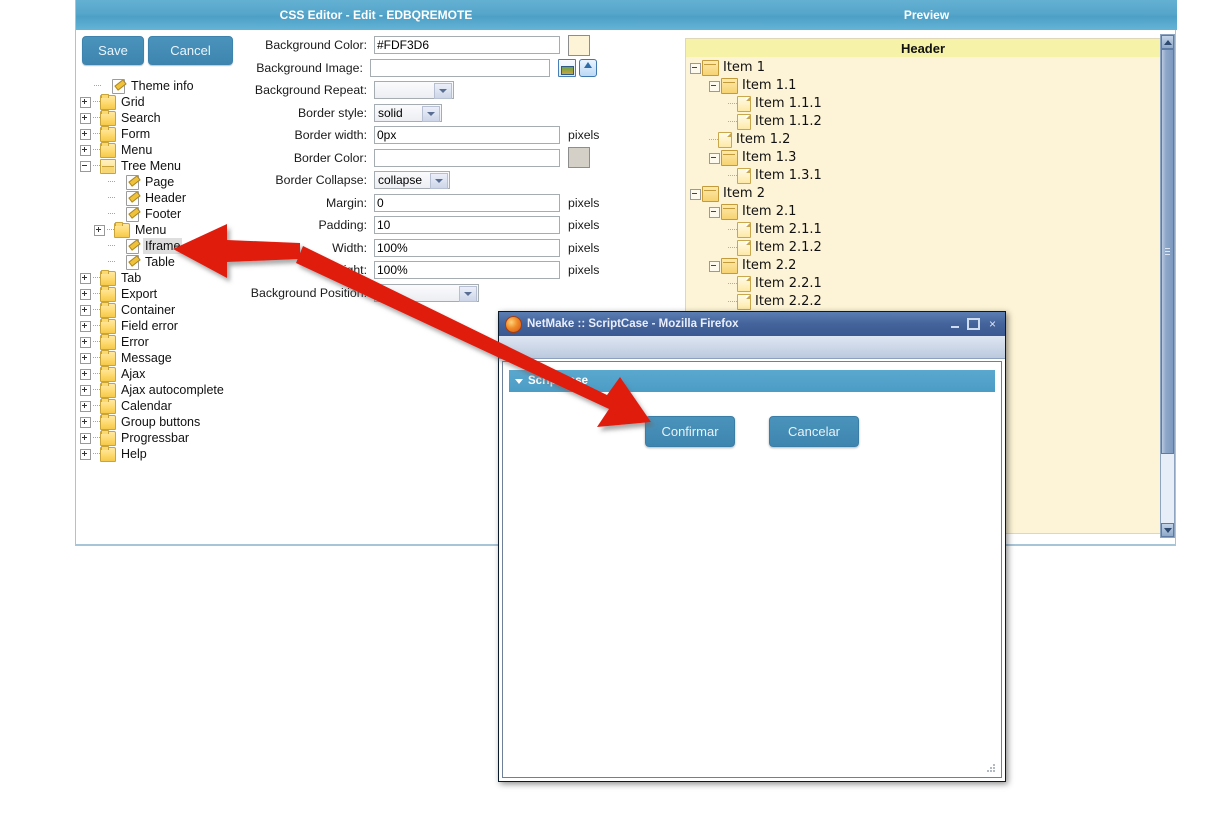 The image size is (1231, 835). What do you see at coordinates (973, 324) in the screenshot?
I see `maximize-icon` at bounding box center [973, 324].